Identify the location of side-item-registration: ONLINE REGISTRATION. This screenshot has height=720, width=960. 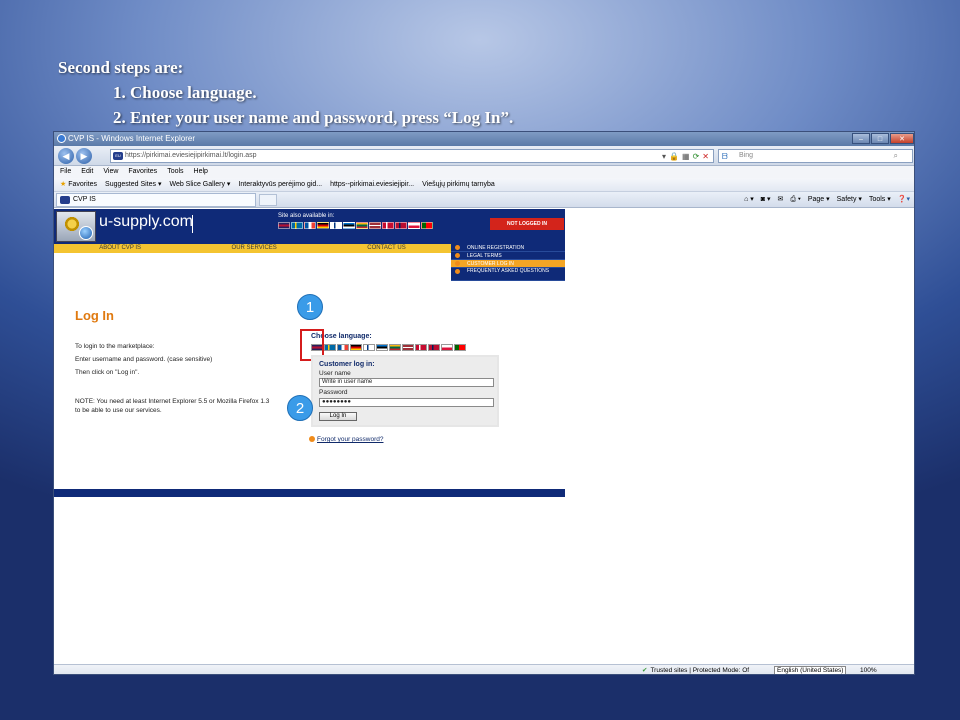
(508, 248).